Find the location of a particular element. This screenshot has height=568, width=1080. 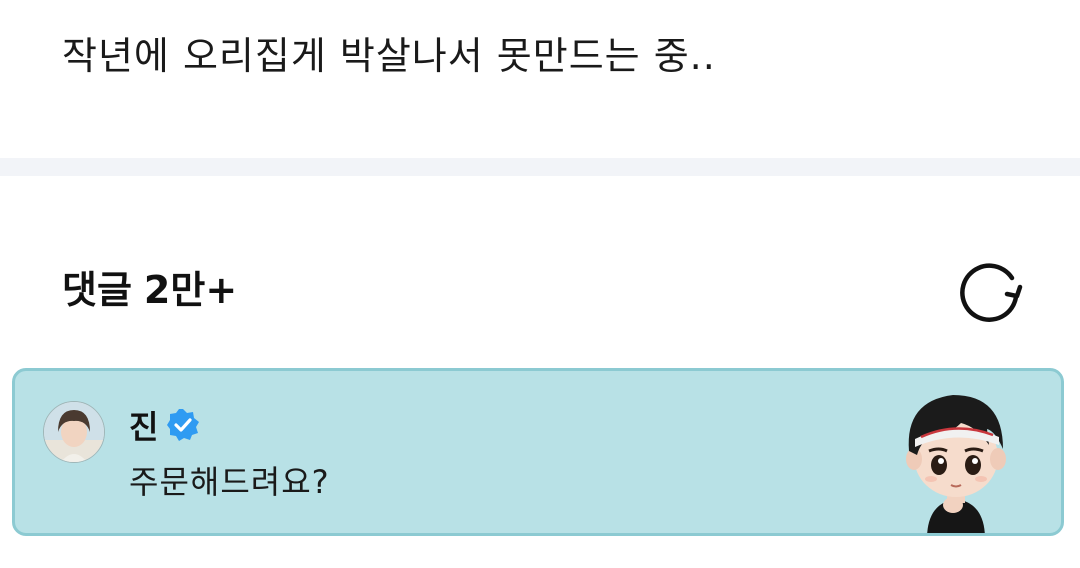

refresh-button is located at coordinates (992, 292).